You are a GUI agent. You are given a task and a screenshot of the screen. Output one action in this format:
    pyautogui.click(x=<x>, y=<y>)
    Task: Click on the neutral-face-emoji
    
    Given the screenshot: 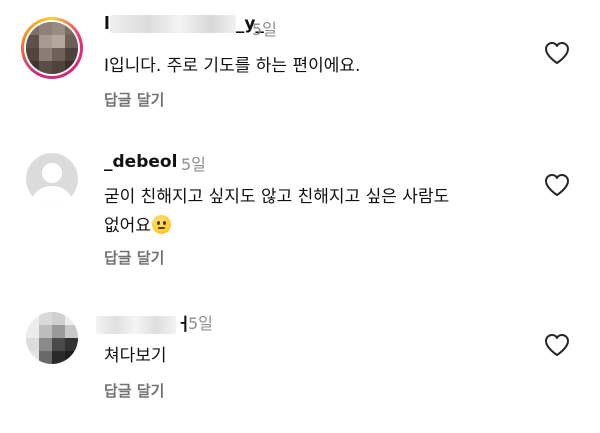 What is the action you would take?
    pyautogui.click(x=161, y=224)
    